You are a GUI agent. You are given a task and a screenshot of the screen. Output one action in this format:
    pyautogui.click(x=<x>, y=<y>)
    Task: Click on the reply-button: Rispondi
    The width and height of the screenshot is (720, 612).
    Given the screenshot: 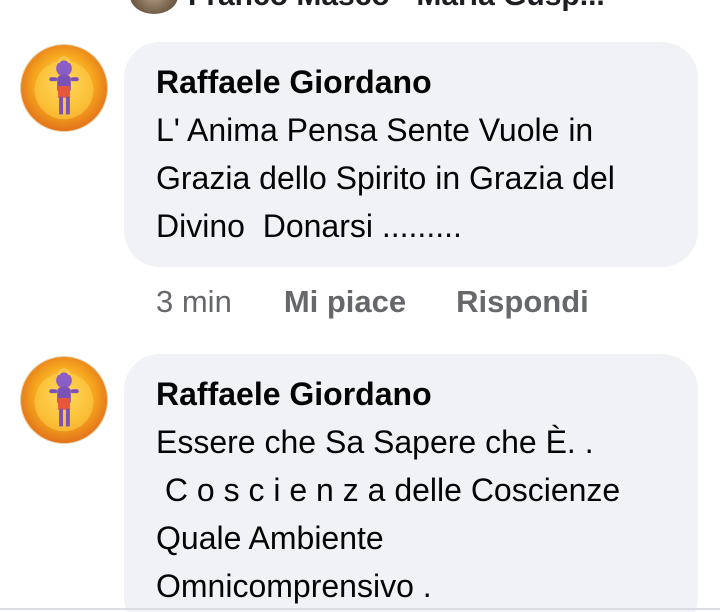 What is the action you would take?
    pyautogui.click(x=522, y=302)
    